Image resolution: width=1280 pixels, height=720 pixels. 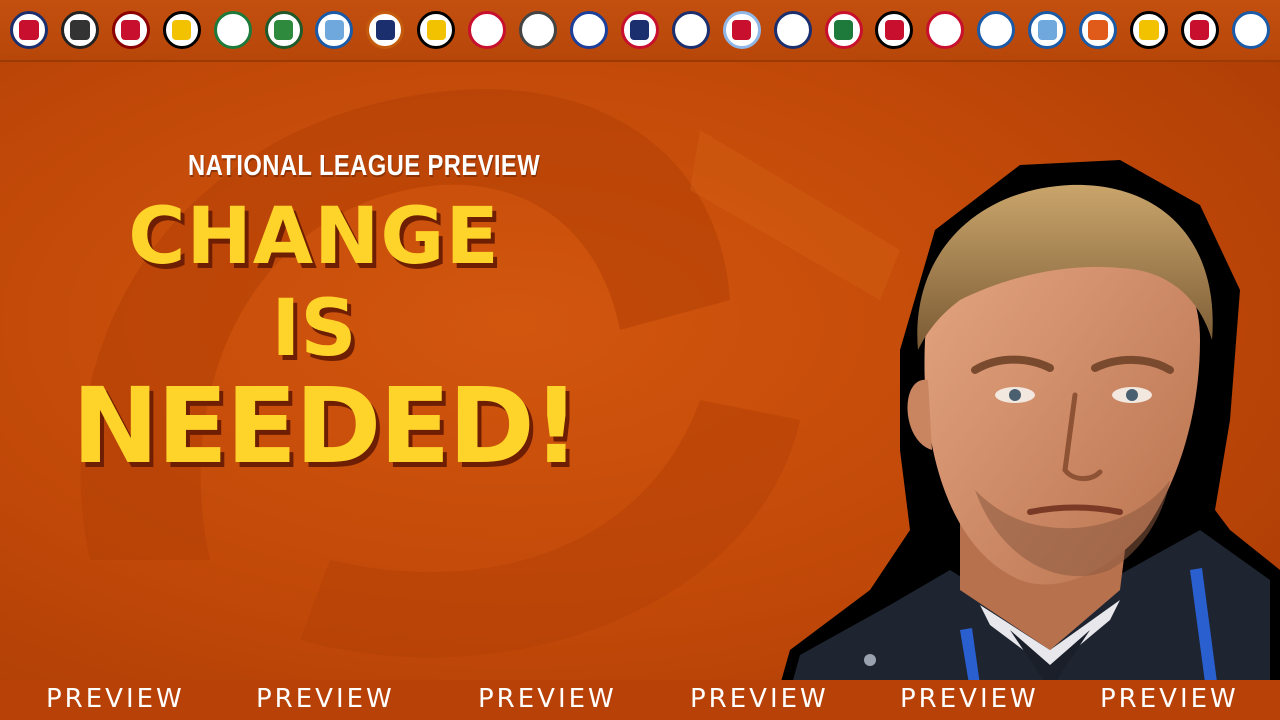 I want to click on crest-12-icon, so click(x=588, y=30).